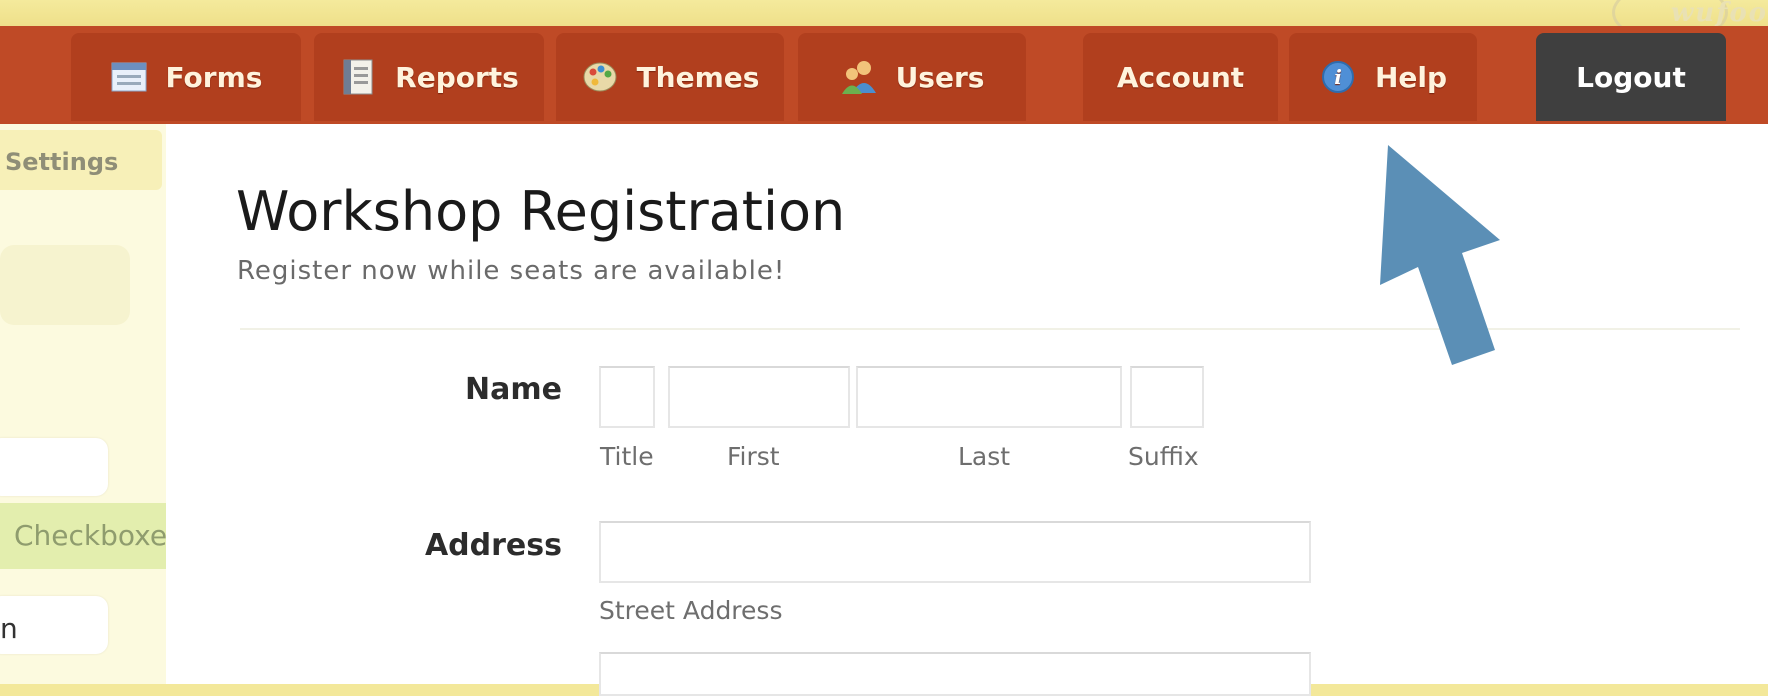  I want to click on address-label: Address, so click(493, 545).